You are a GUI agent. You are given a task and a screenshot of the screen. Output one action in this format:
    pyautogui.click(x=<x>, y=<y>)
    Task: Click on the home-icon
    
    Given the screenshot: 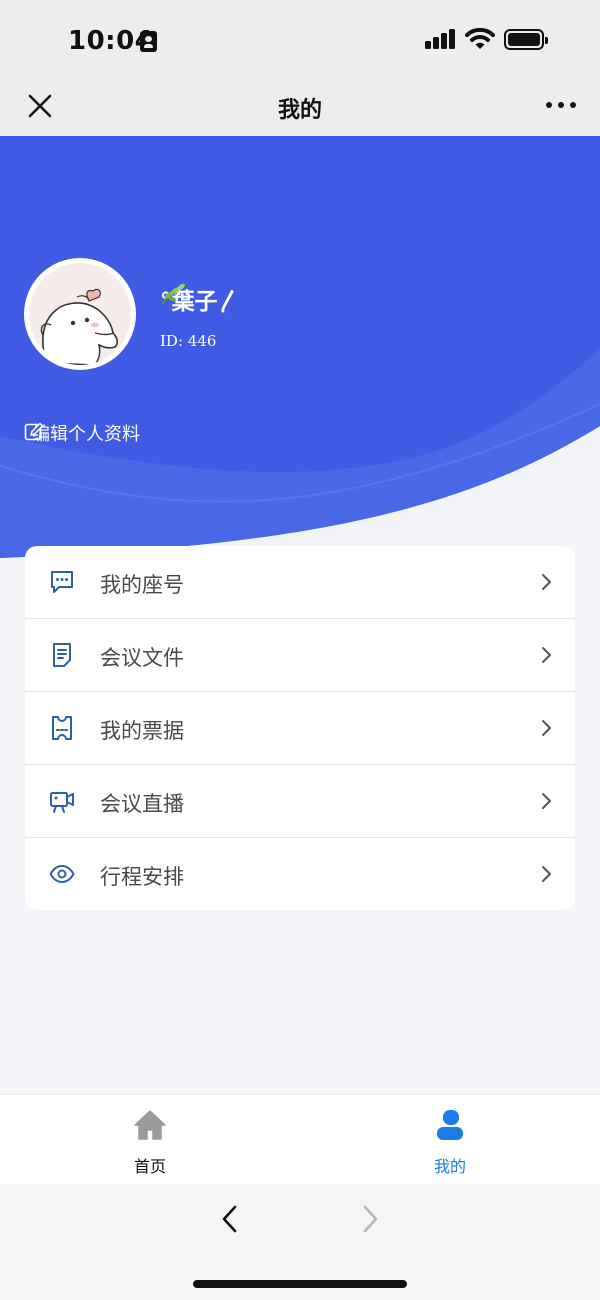 What is the action you would take?
    pyautogui.click(x=150, y=1125)
    